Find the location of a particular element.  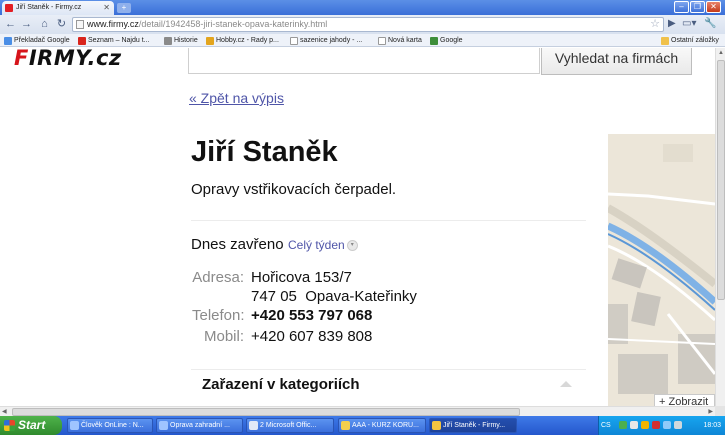

title-bar: Jiří Staněk - Firmy.cz ✕ + – ❐ ✕ is located at coordinates (362, 7).